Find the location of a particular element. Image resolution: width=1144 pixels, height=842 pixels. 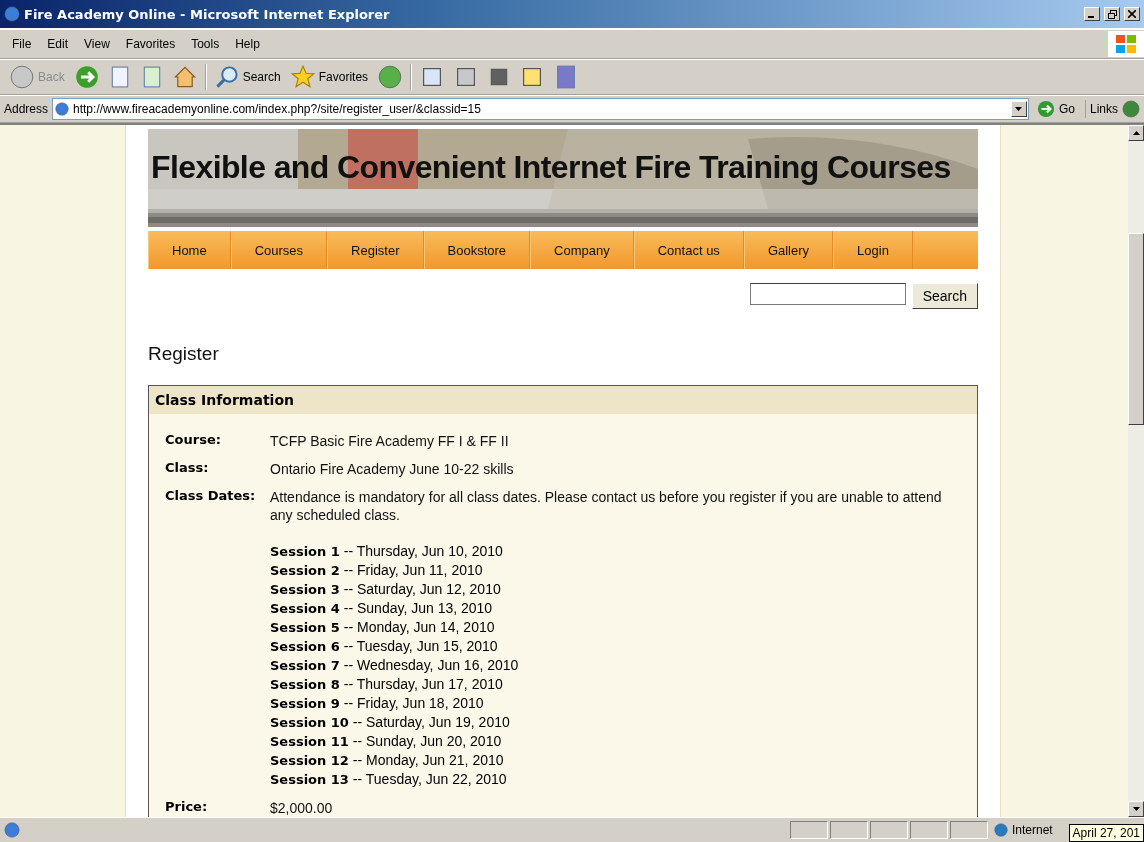

nav-link: Contact us is located at coordinates (688, 250).